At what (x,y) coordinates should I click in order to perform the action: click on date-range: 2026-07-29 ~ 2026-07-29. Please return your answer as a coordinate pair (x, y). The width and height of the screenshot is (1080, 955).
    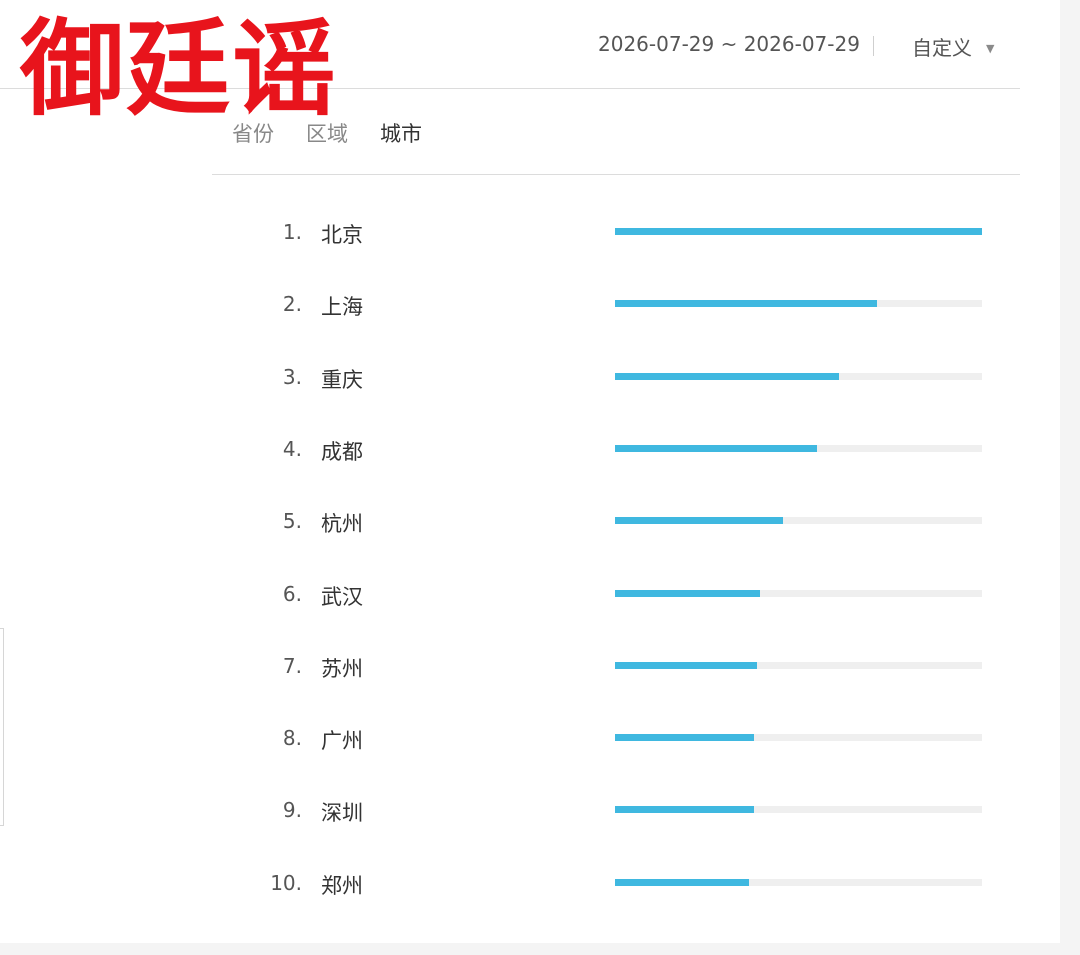
    Looking at the image, I should click on (729, 44).